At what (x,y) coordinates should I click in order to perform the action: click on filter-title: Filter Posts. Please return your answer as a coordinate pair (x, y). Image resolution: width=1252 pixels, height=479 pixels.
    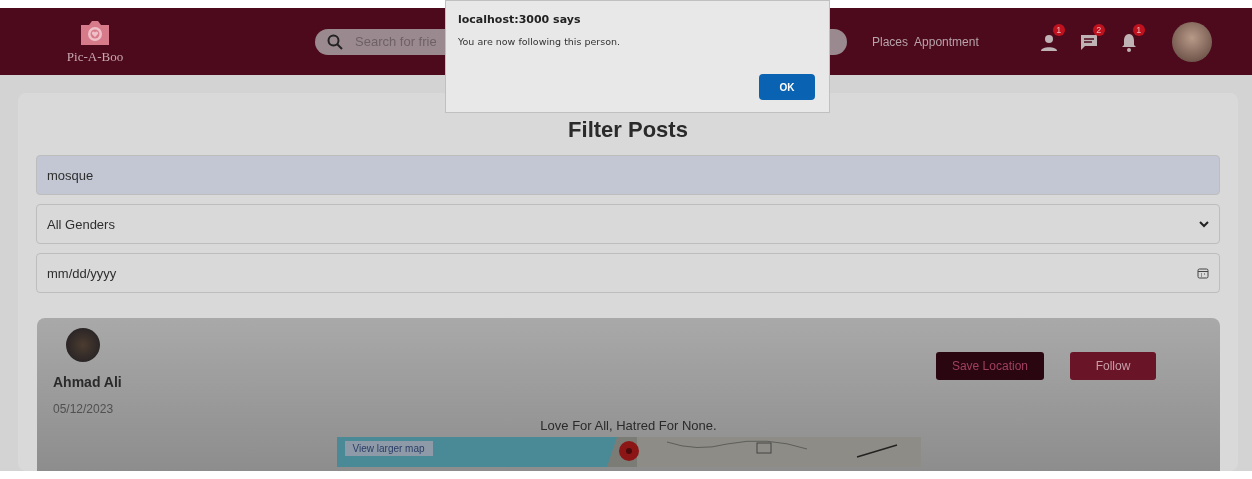
    Looking at the image, I should click on (628, 130).